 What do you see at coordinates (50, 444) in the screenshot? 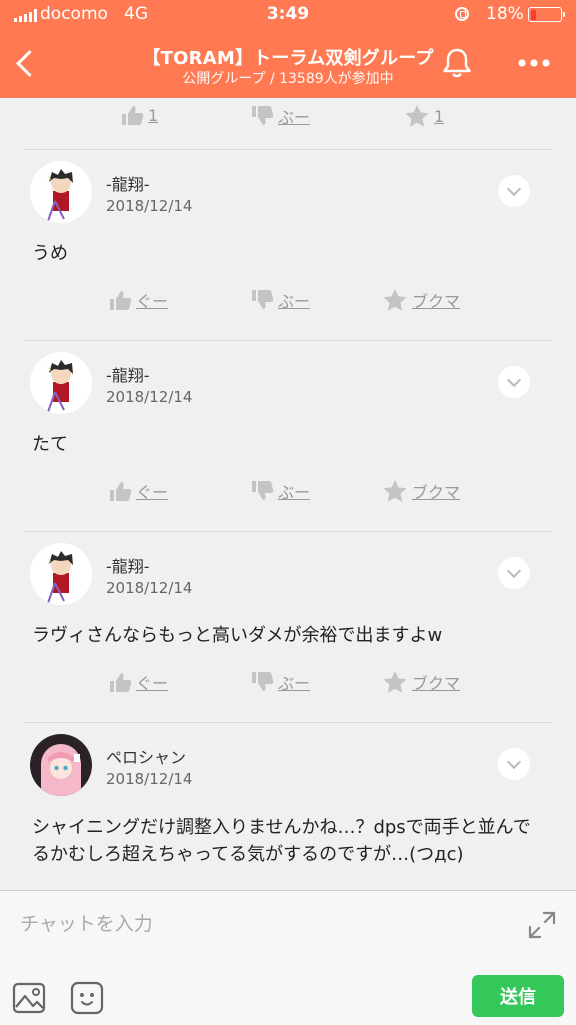
I see `message-text: たて` at bounding box center [50, 444].